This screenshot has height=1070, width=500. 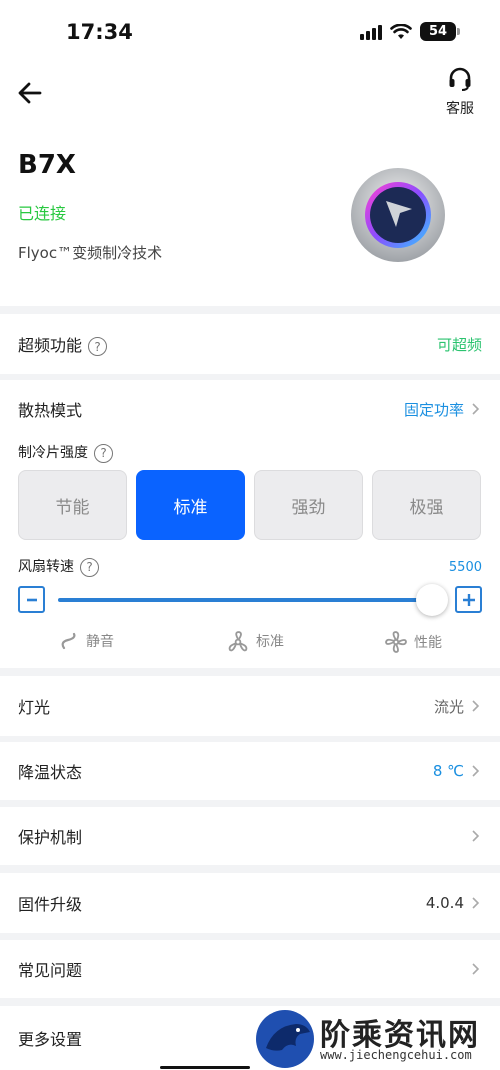 What do you see at coordinates (250, 836) in the screenshot?
I see `protection-row: 保护机制` at bounding box center [250, 836].